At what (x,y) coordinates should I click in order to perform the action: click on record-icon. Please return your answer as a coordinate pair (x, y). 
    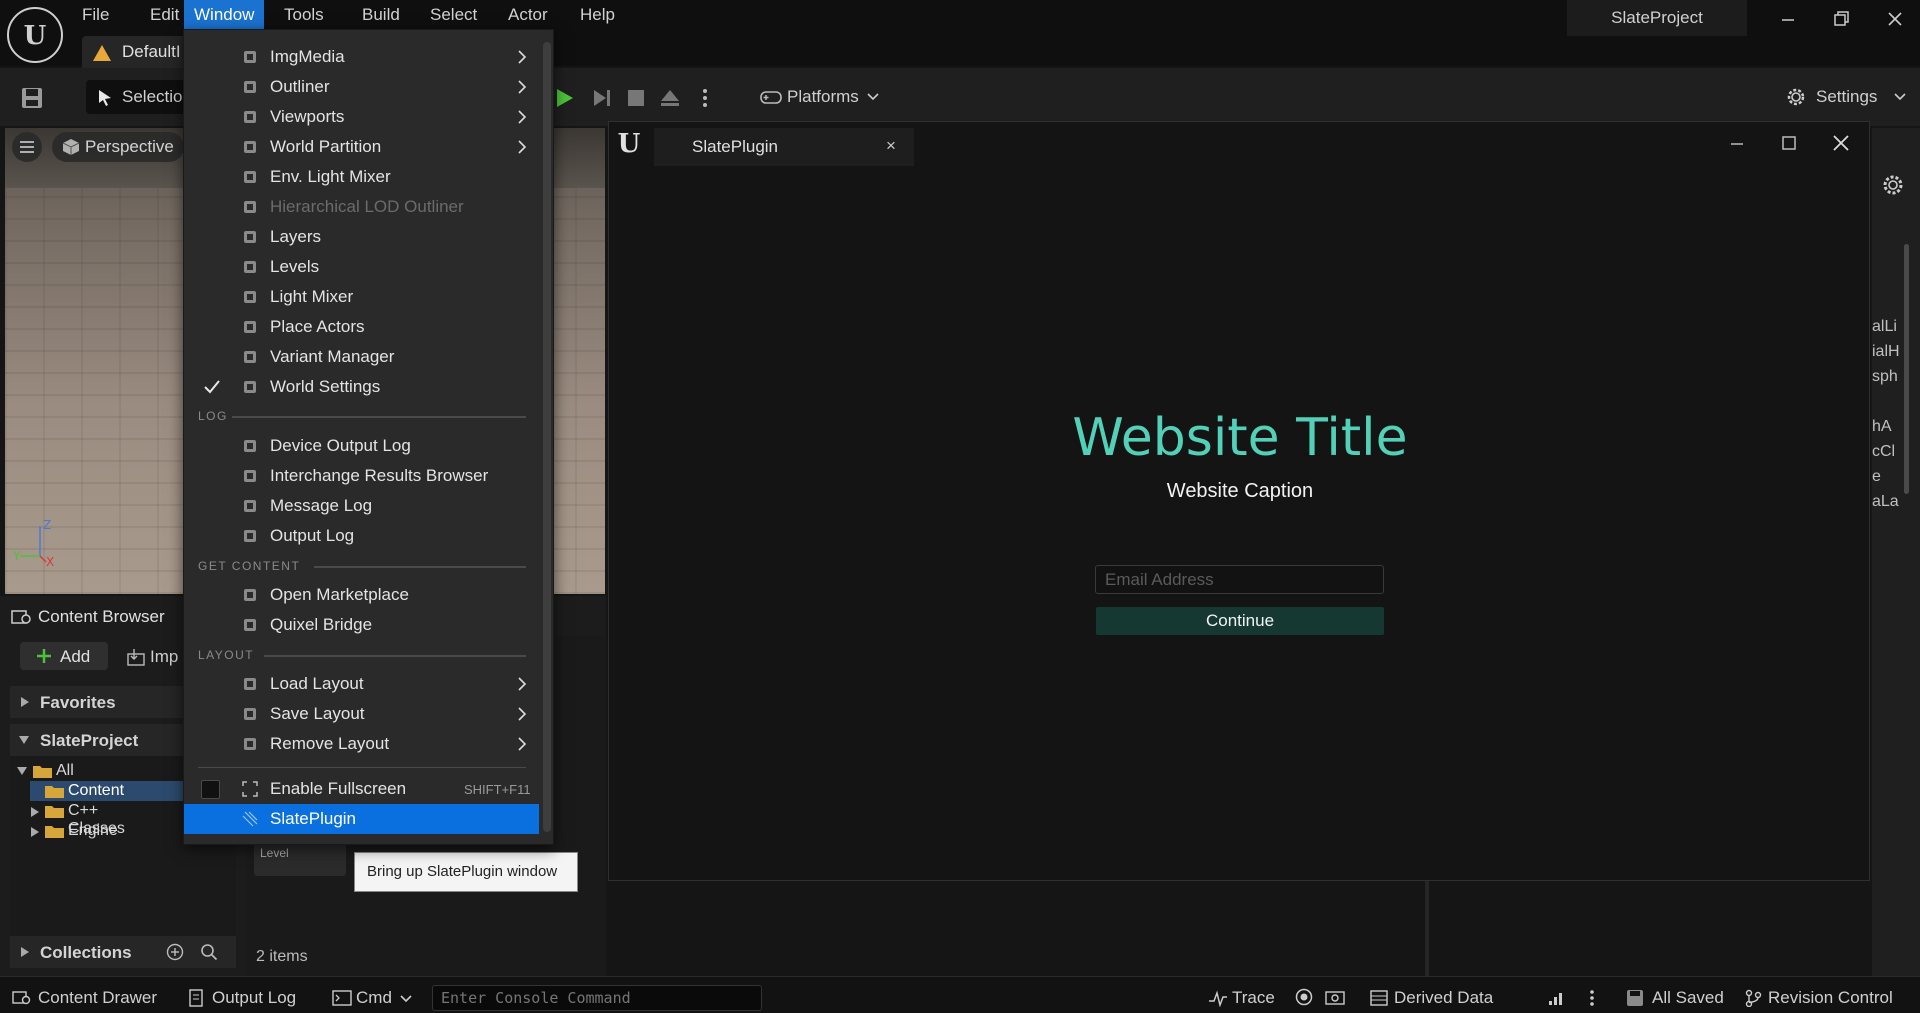
    Looking at the image, I should click on (1304, 997).